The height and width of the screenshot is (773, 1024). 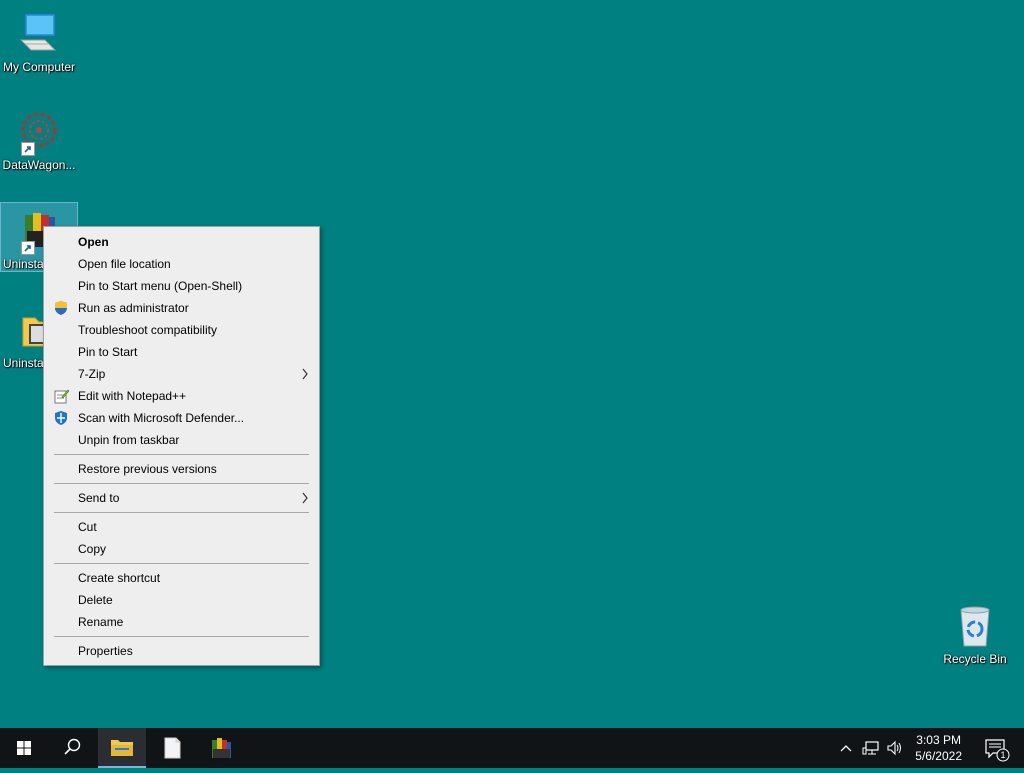 I want to click on clock-time: 3:03 PM, so click(x=938, y=740).